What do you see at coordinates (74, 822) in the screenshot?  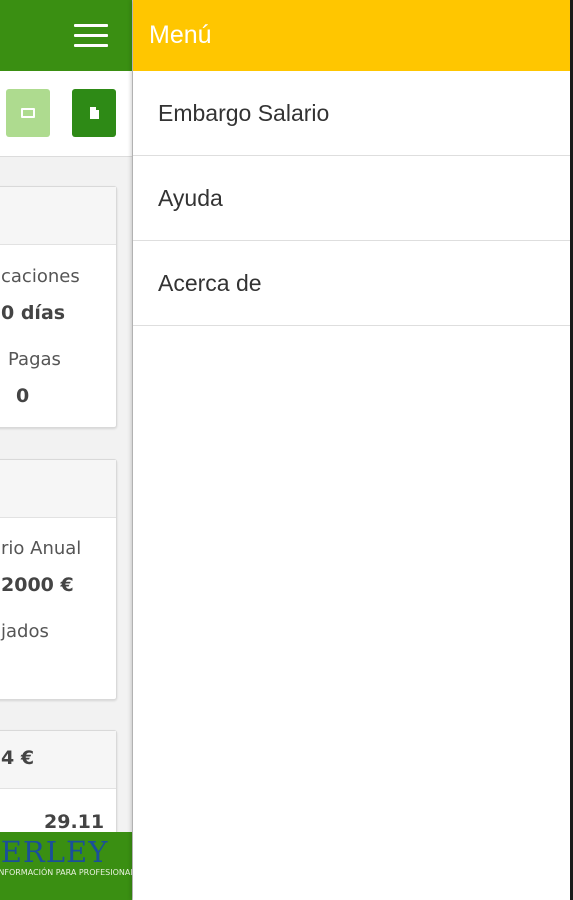 I see `result-row-value: 29.11` at bounding box center [74, 822].